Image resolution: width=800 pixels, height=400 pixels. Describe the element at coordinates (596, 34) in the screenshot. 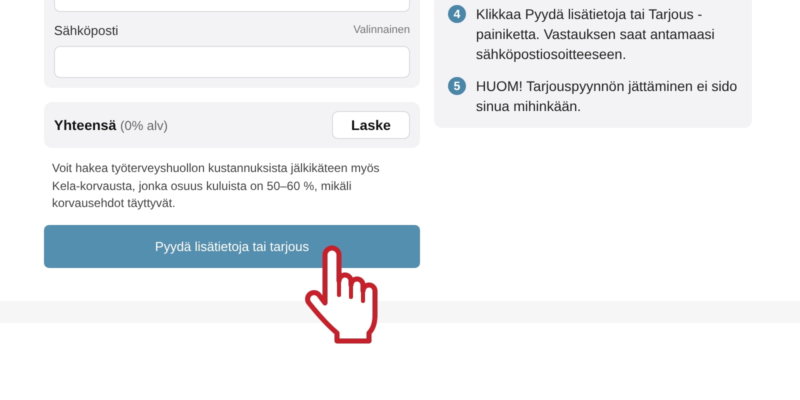

I see `step-text: Klikkaa Pyydä lisätietoja tai Tarjous -painiketta. Vastauksen saat antamaasi sähköpostiosoitteeseen.` at that location.